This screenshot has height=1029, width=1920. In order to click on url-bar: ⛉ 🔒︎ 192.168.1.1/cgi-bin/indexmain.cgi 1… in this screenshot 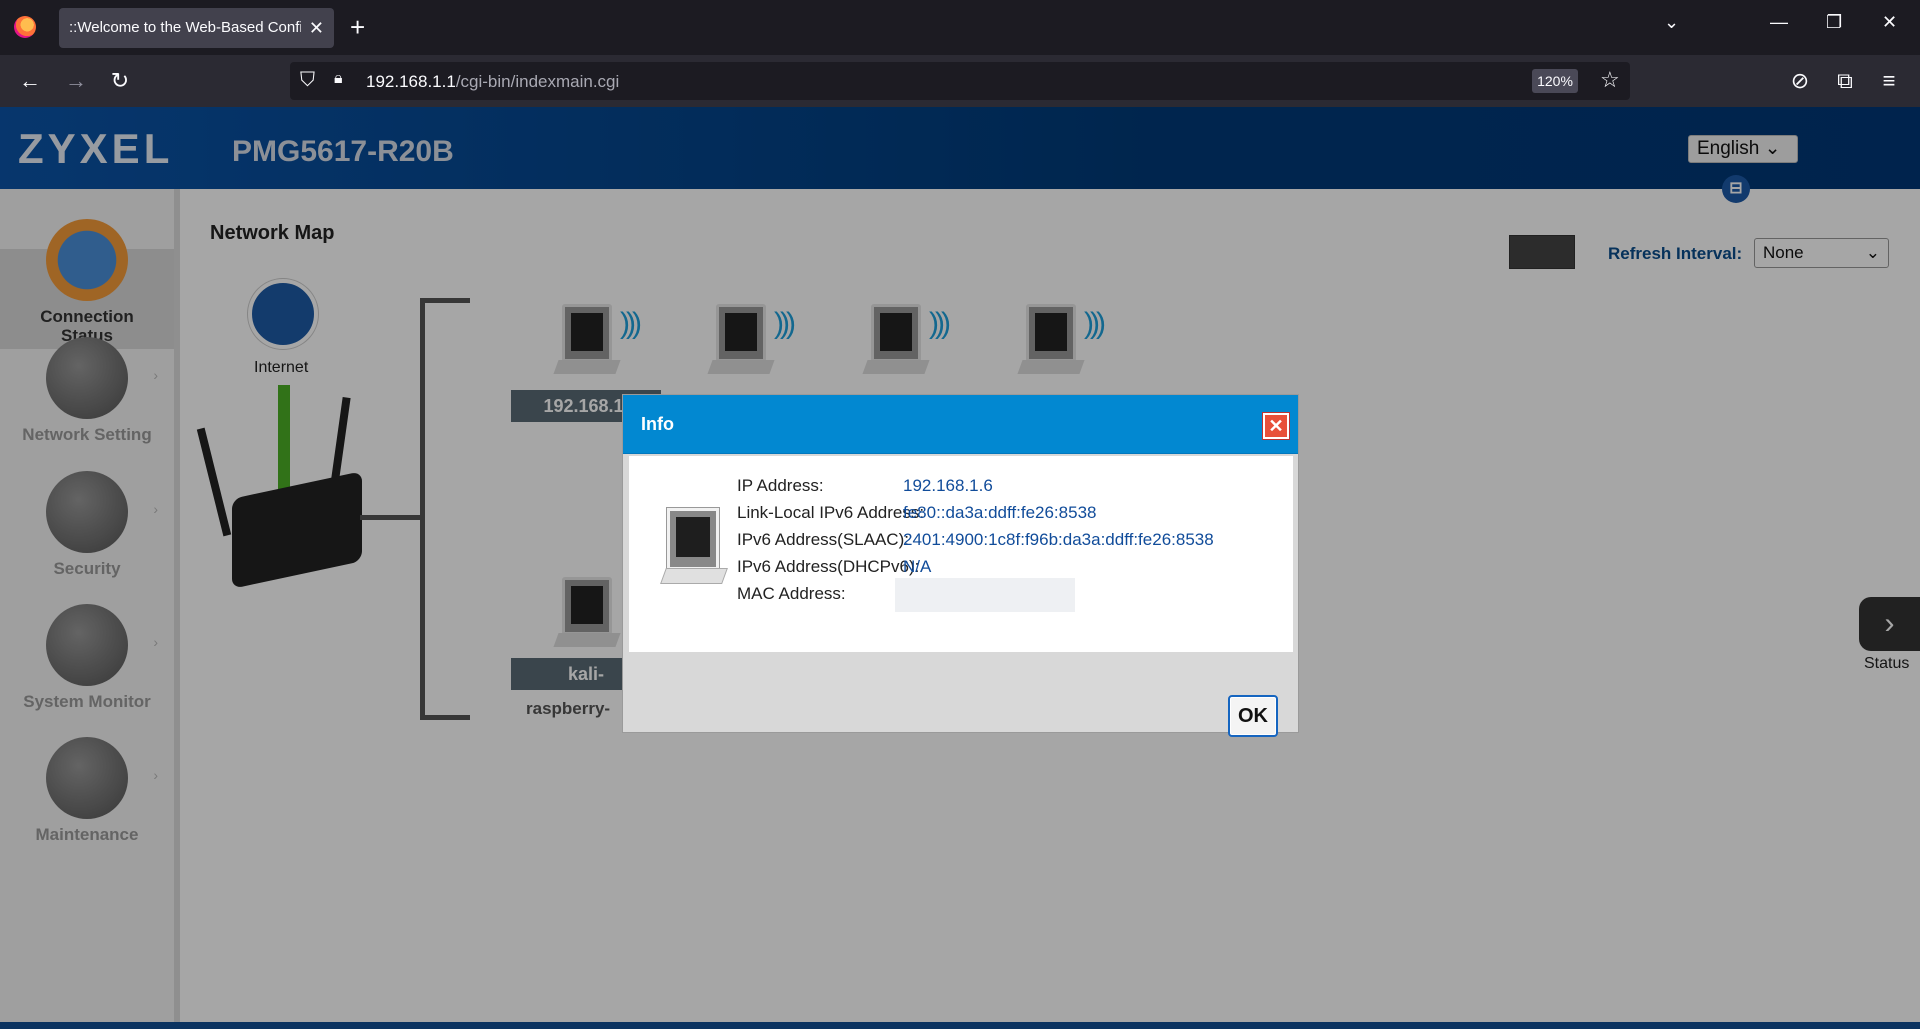, I will do `click(960, 81)`.